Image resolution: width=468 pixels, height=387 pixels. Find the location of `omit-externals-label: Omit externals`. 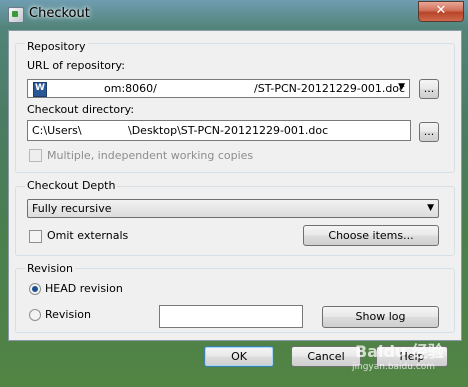

omit-externals-label: Omit externals is located at coordinates (88, 235).